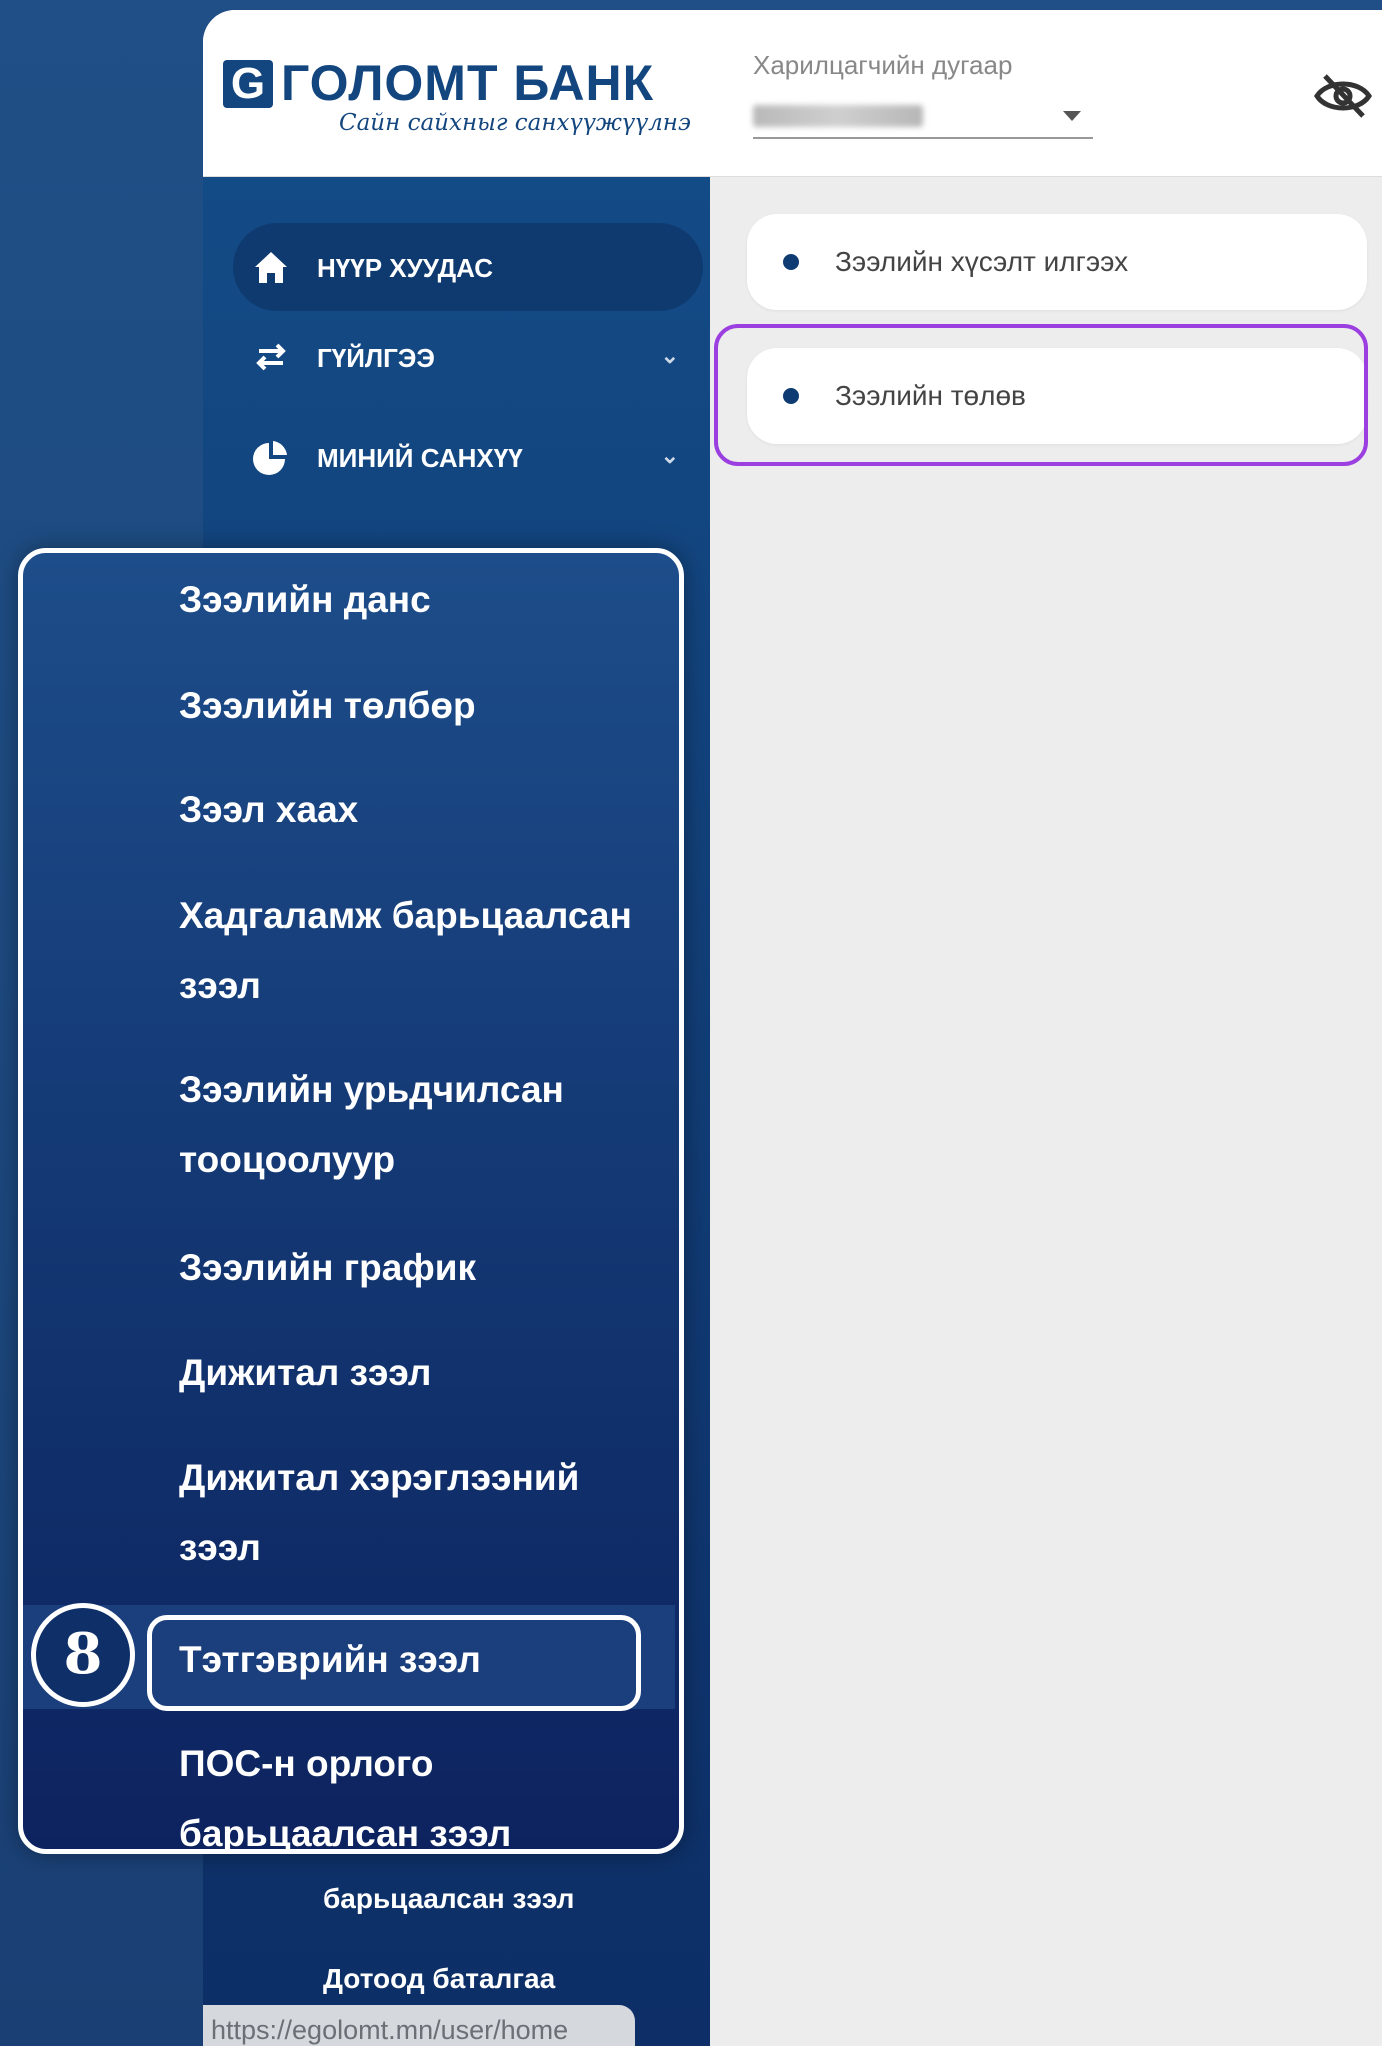 The width and height of the screenshot is (1382, 2046). What do you see at coordinates (468, 83) in the screenshot?
I see `bank-name: ГОЛОМТ БАНК` at bounding box center [468, 83].